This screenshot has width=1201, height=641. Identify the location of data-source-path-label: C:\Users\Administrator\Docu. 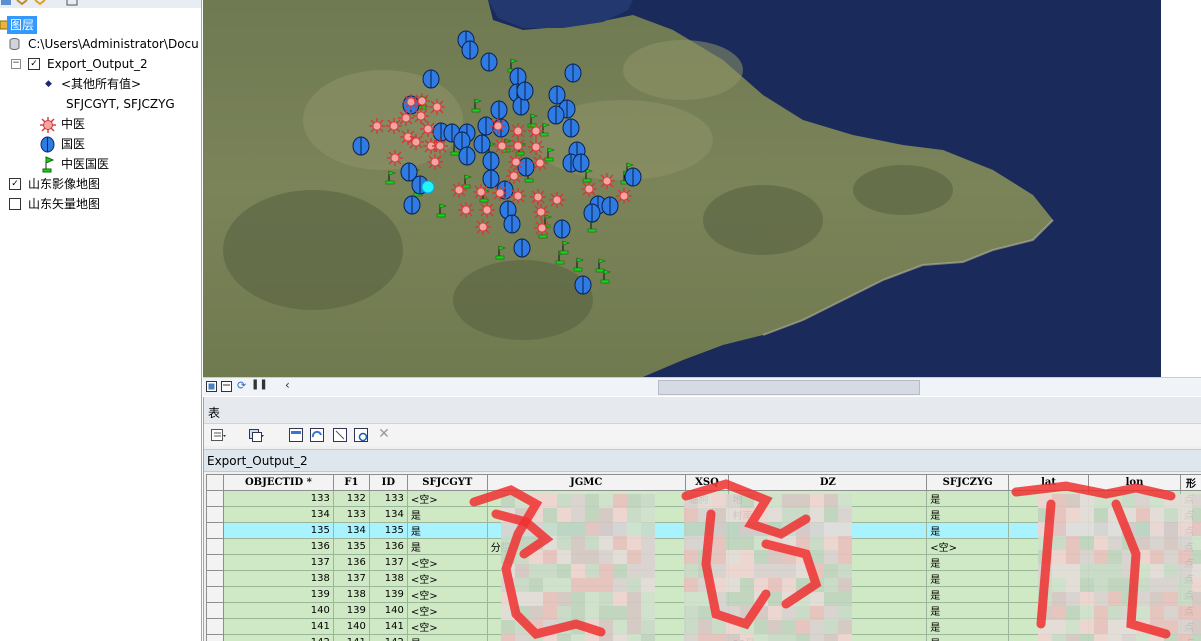
(113, 44).